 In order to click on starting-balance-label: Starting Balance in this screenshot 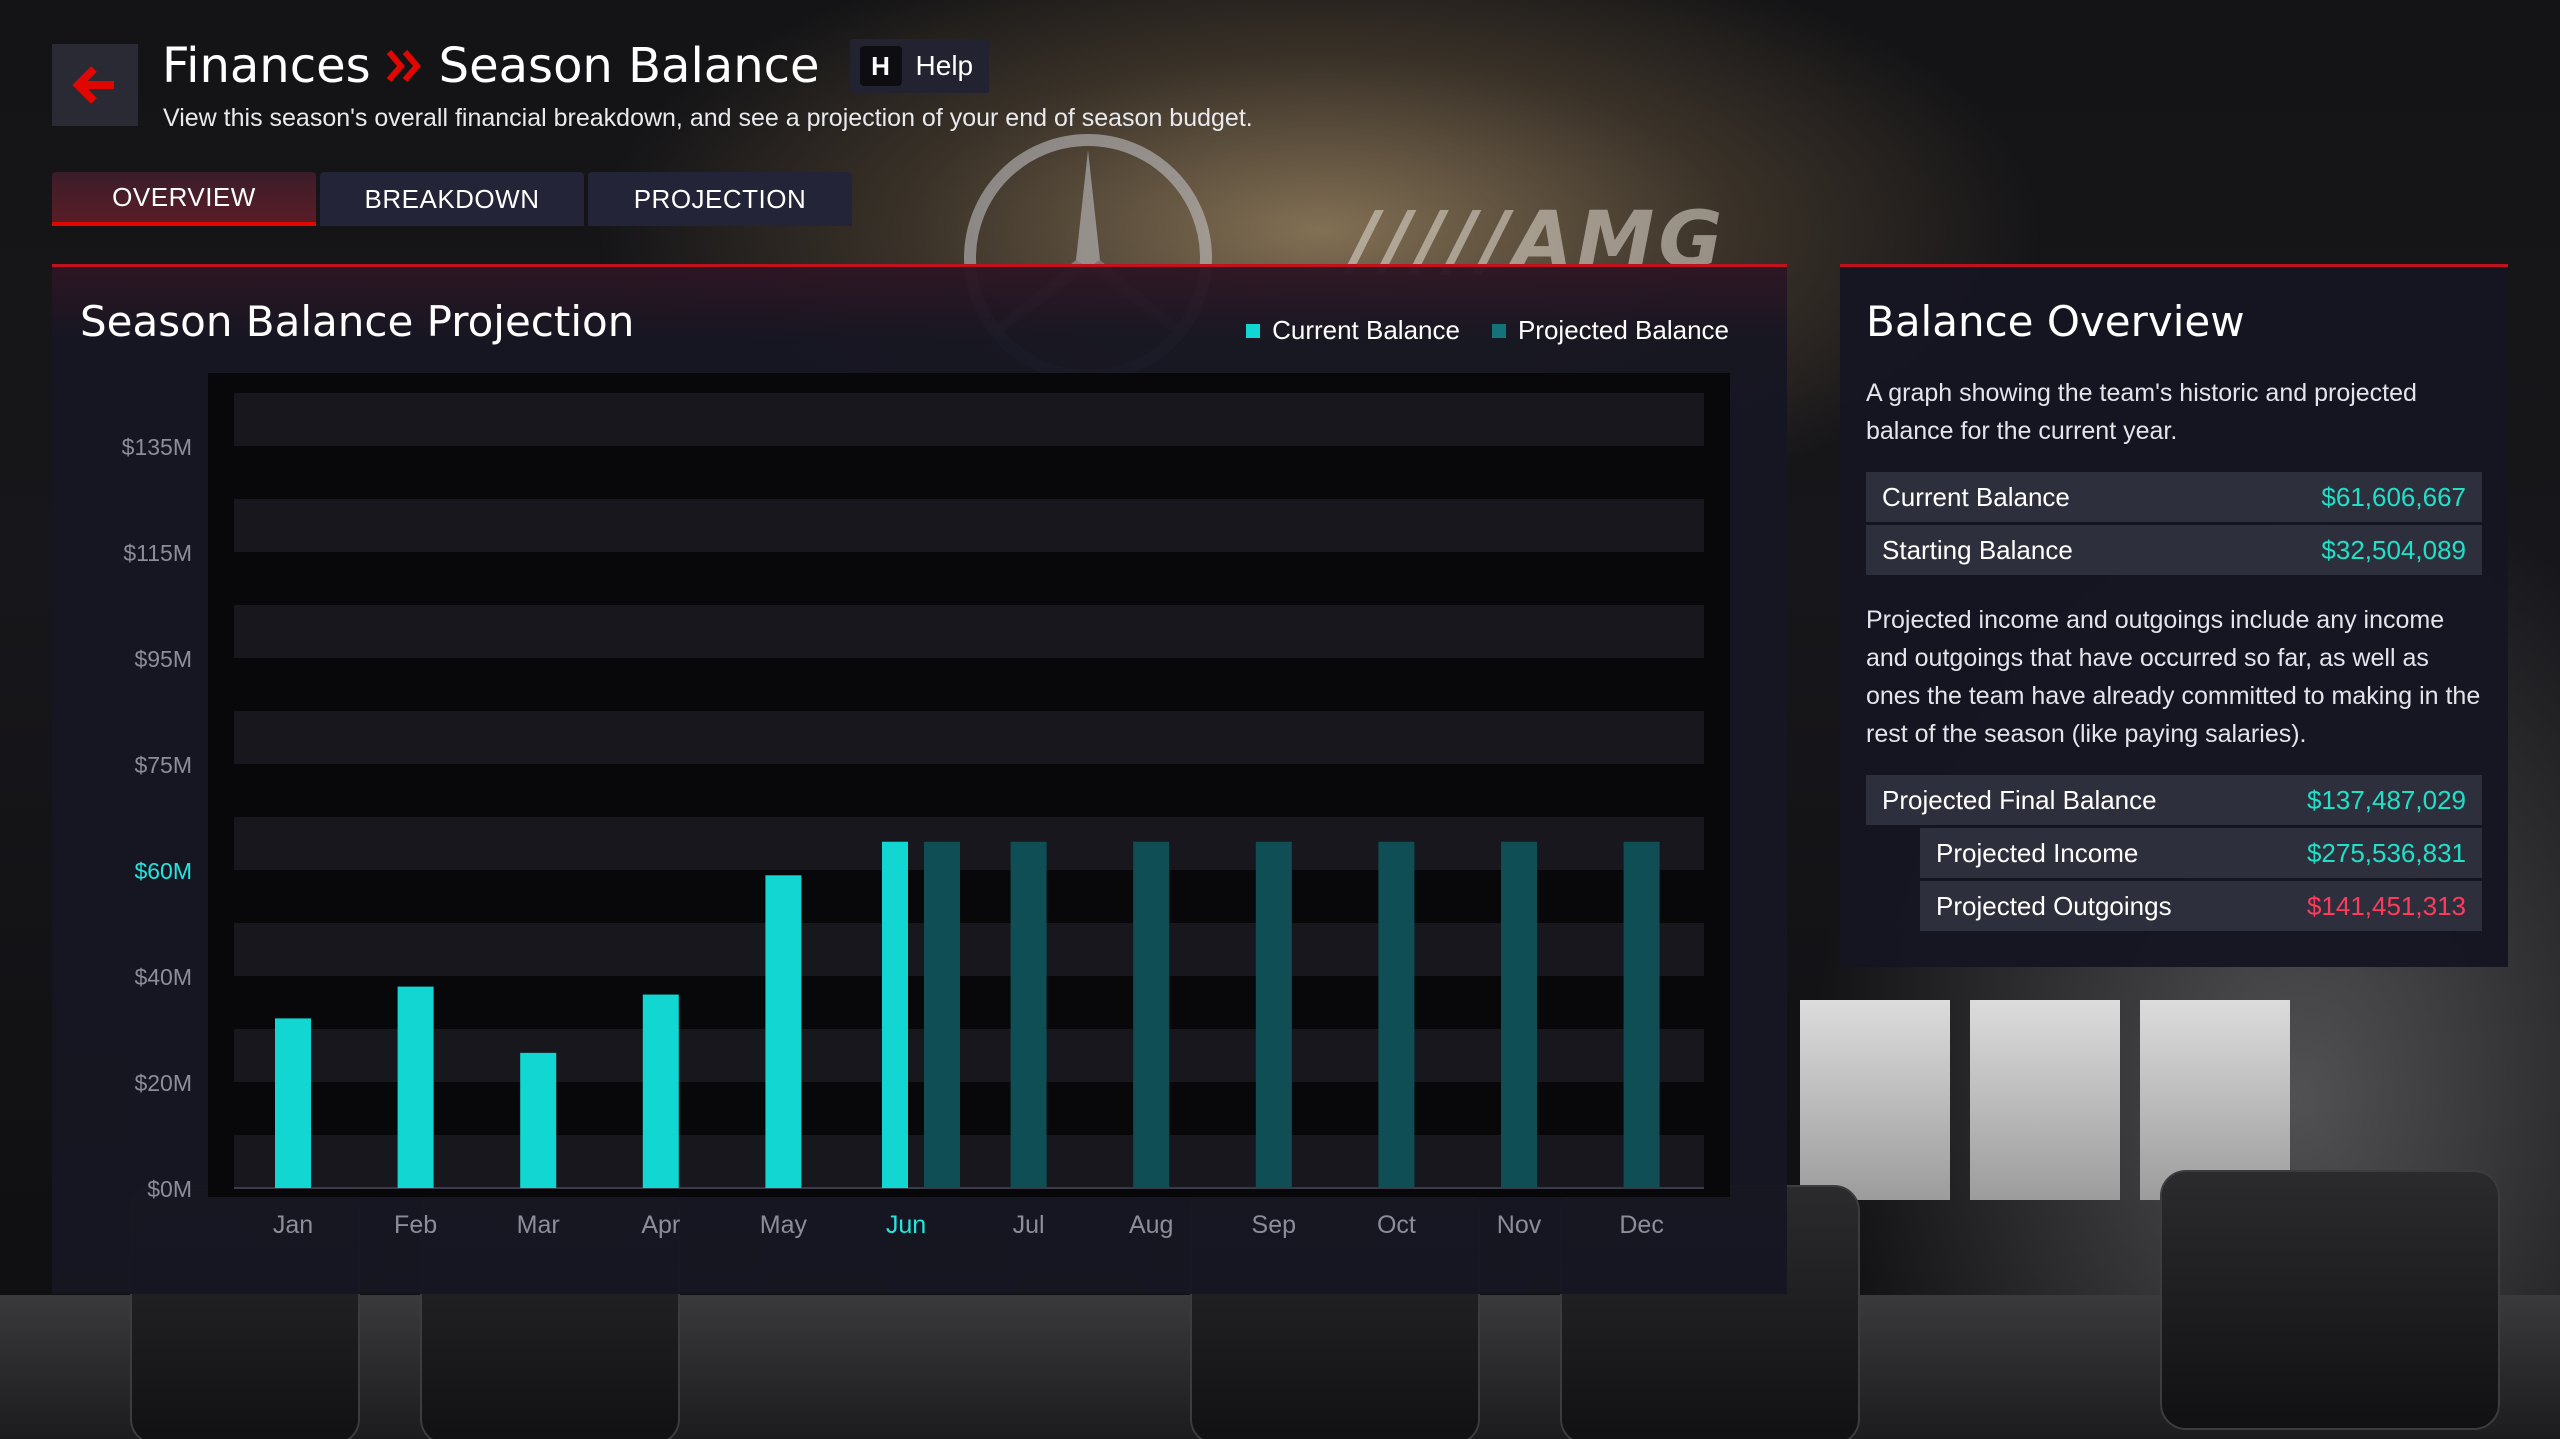, I will do `click(1977, 549)`.